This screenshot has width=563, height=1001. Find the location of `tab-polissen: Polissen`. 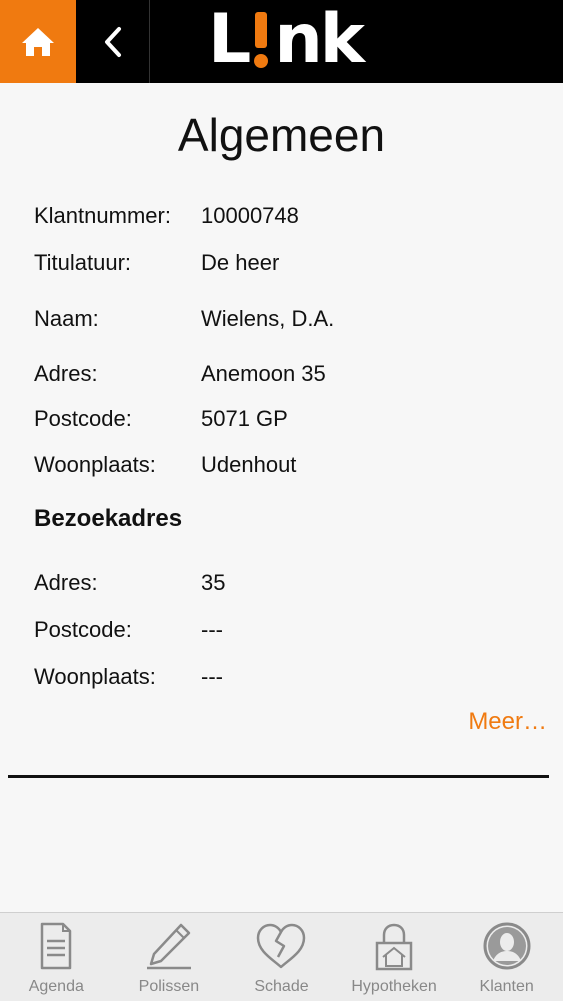

tab-polissen: Polissen is located at coordinates (169, 957).